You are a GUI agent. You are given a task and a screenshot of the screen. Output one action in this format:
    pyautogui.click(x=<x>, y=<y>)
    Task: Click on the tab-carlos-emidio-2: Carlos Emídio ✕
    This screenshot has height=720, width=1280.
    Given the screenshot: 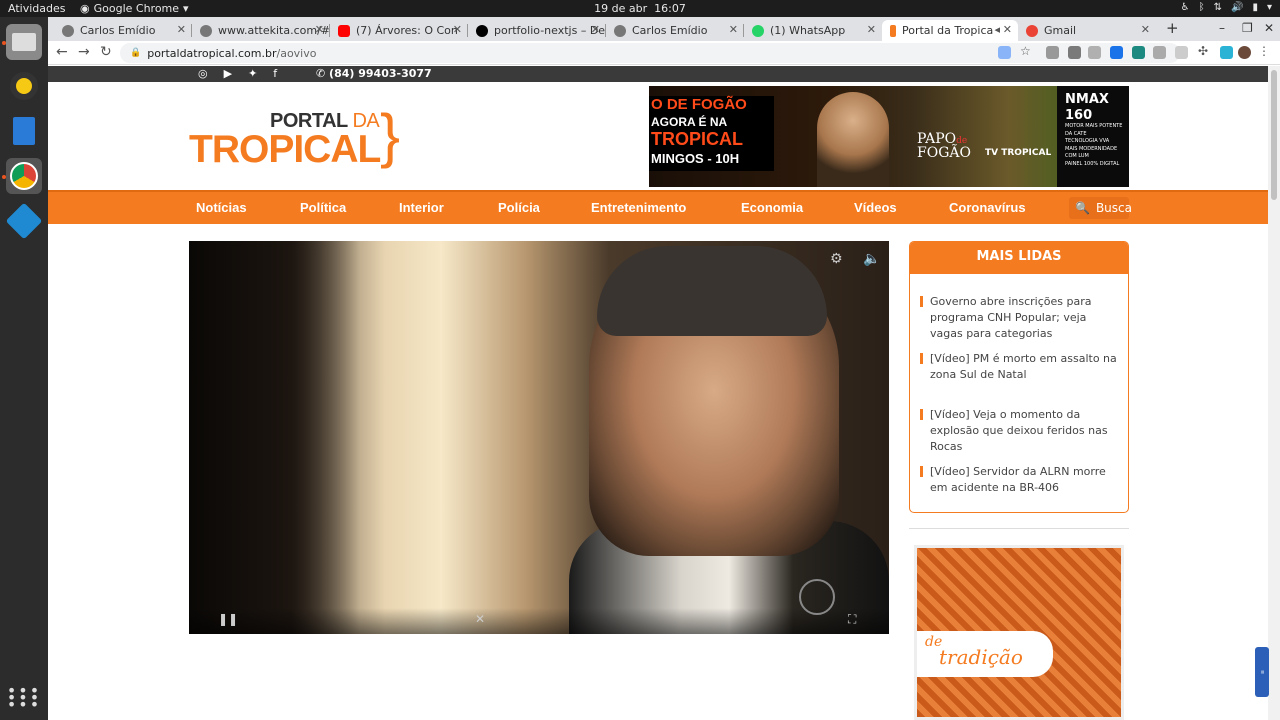 What is the action you would take?
    pyautogui.click(x=675, y=30)
    